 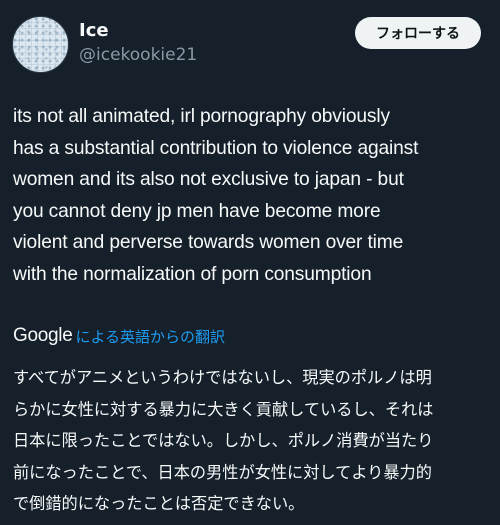 I want to click on translation-source-link: による英語からの翻訳, so click(x=150, y=336).